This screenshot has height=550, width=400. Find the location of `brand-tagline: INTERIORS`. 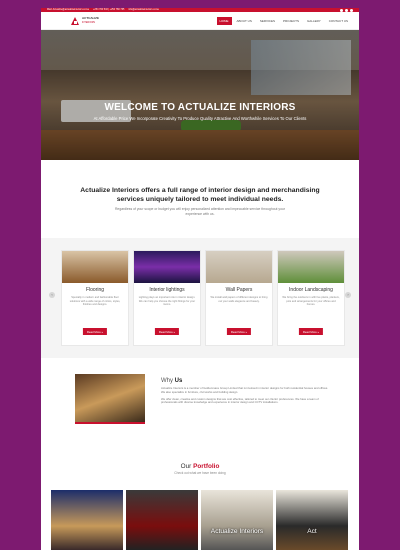

brand-tagline: INTERIORS is located at coordinates (89, 22).